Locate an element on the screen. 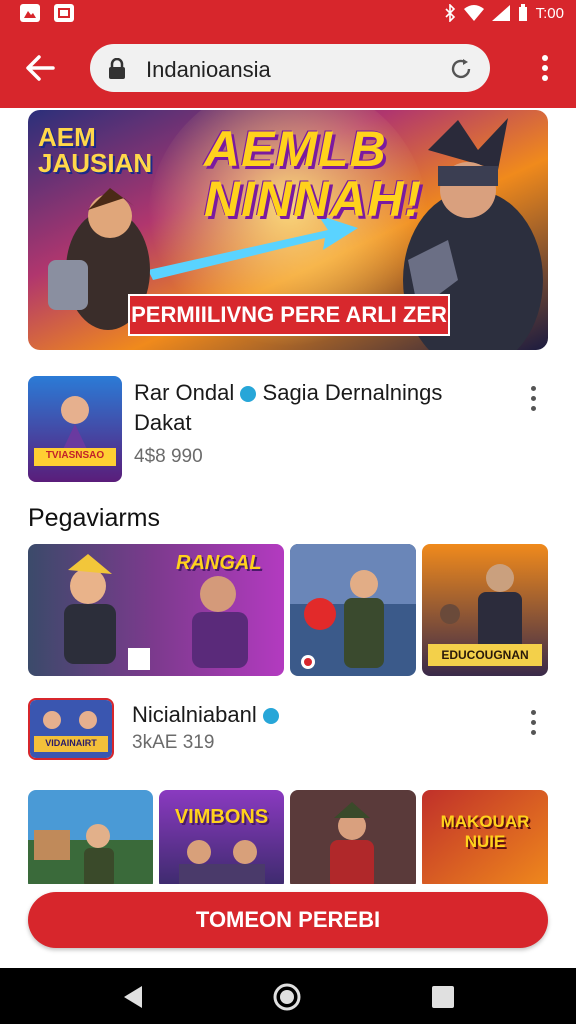  overflow-menu-button is located at coordinates (545, 70).